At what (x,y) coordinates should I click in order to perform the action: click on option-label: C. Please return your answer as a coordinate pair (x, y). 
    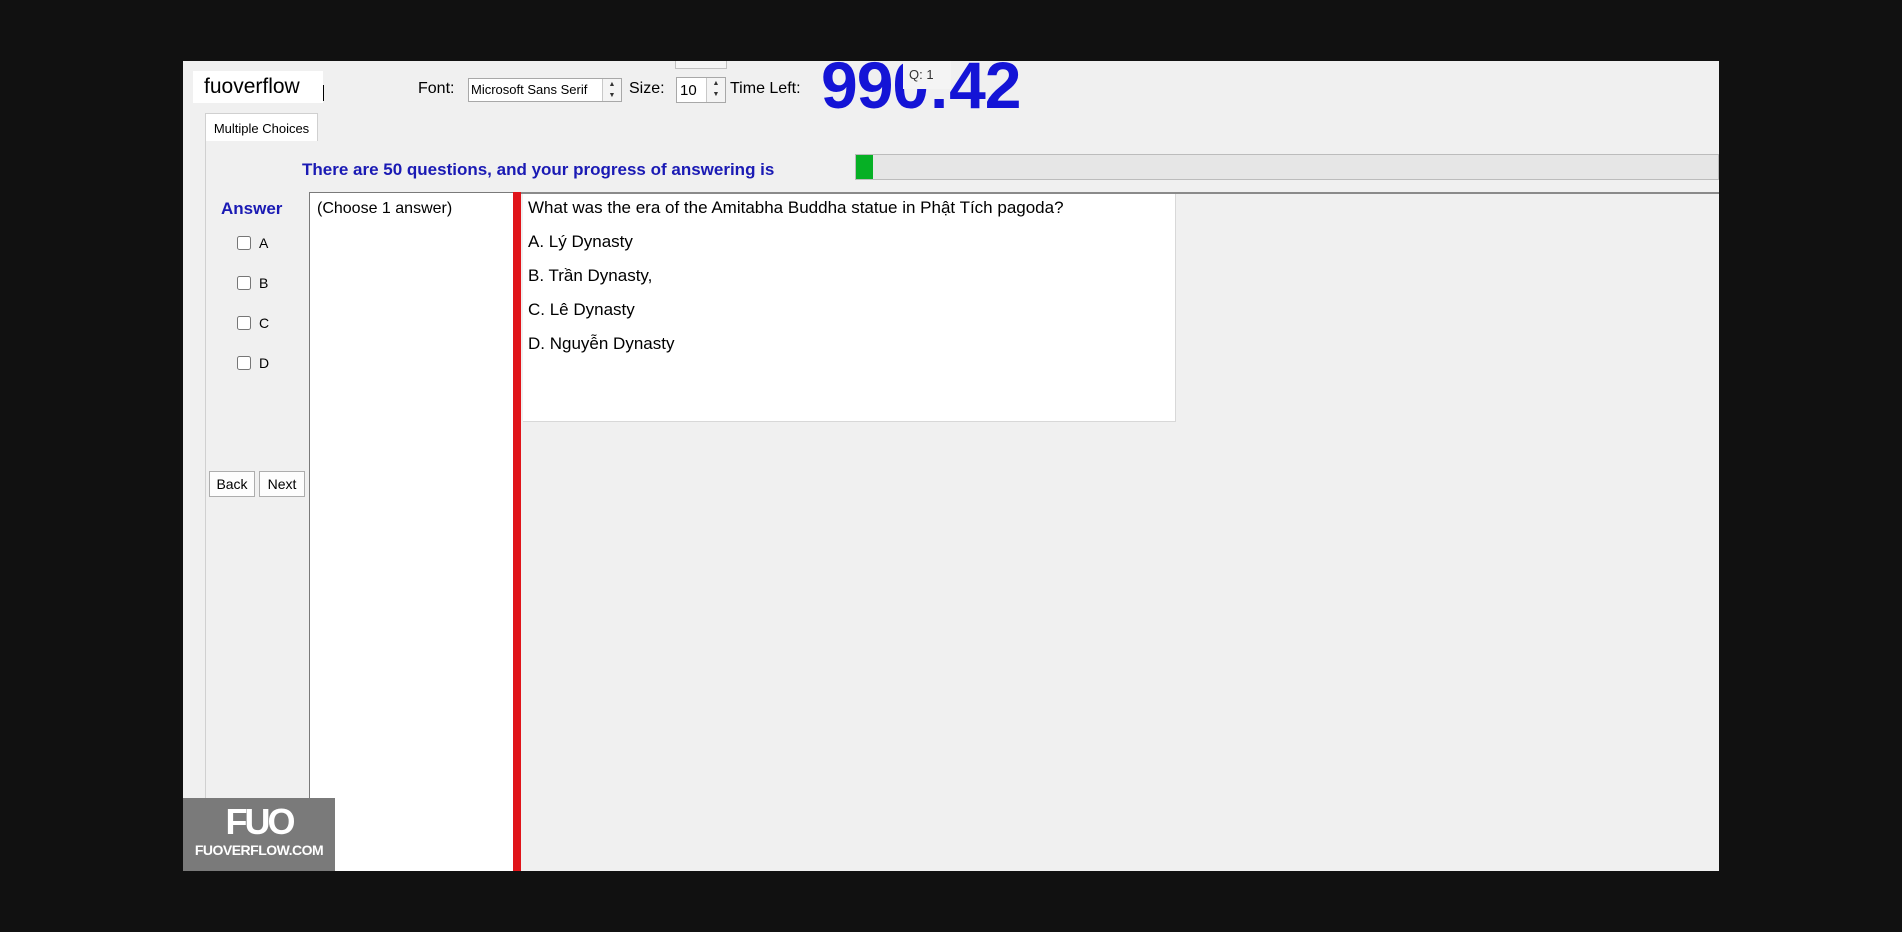
    Looking at the image, I should click on (264, 323).